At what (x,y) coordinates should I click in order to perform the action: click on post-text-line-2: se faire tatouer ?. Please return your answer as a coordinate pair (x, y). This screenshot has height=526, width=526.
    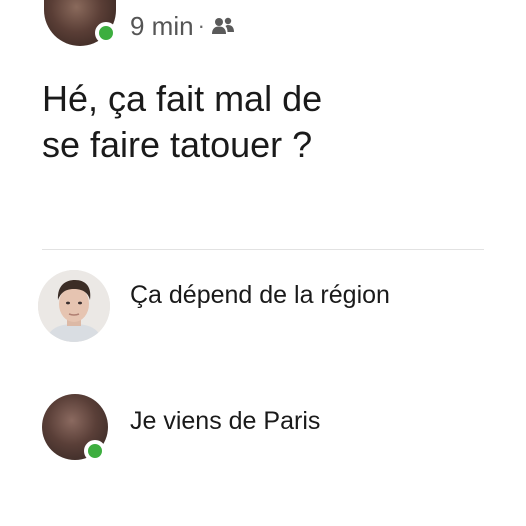
    Looking at the image, I should click on (177, 144).